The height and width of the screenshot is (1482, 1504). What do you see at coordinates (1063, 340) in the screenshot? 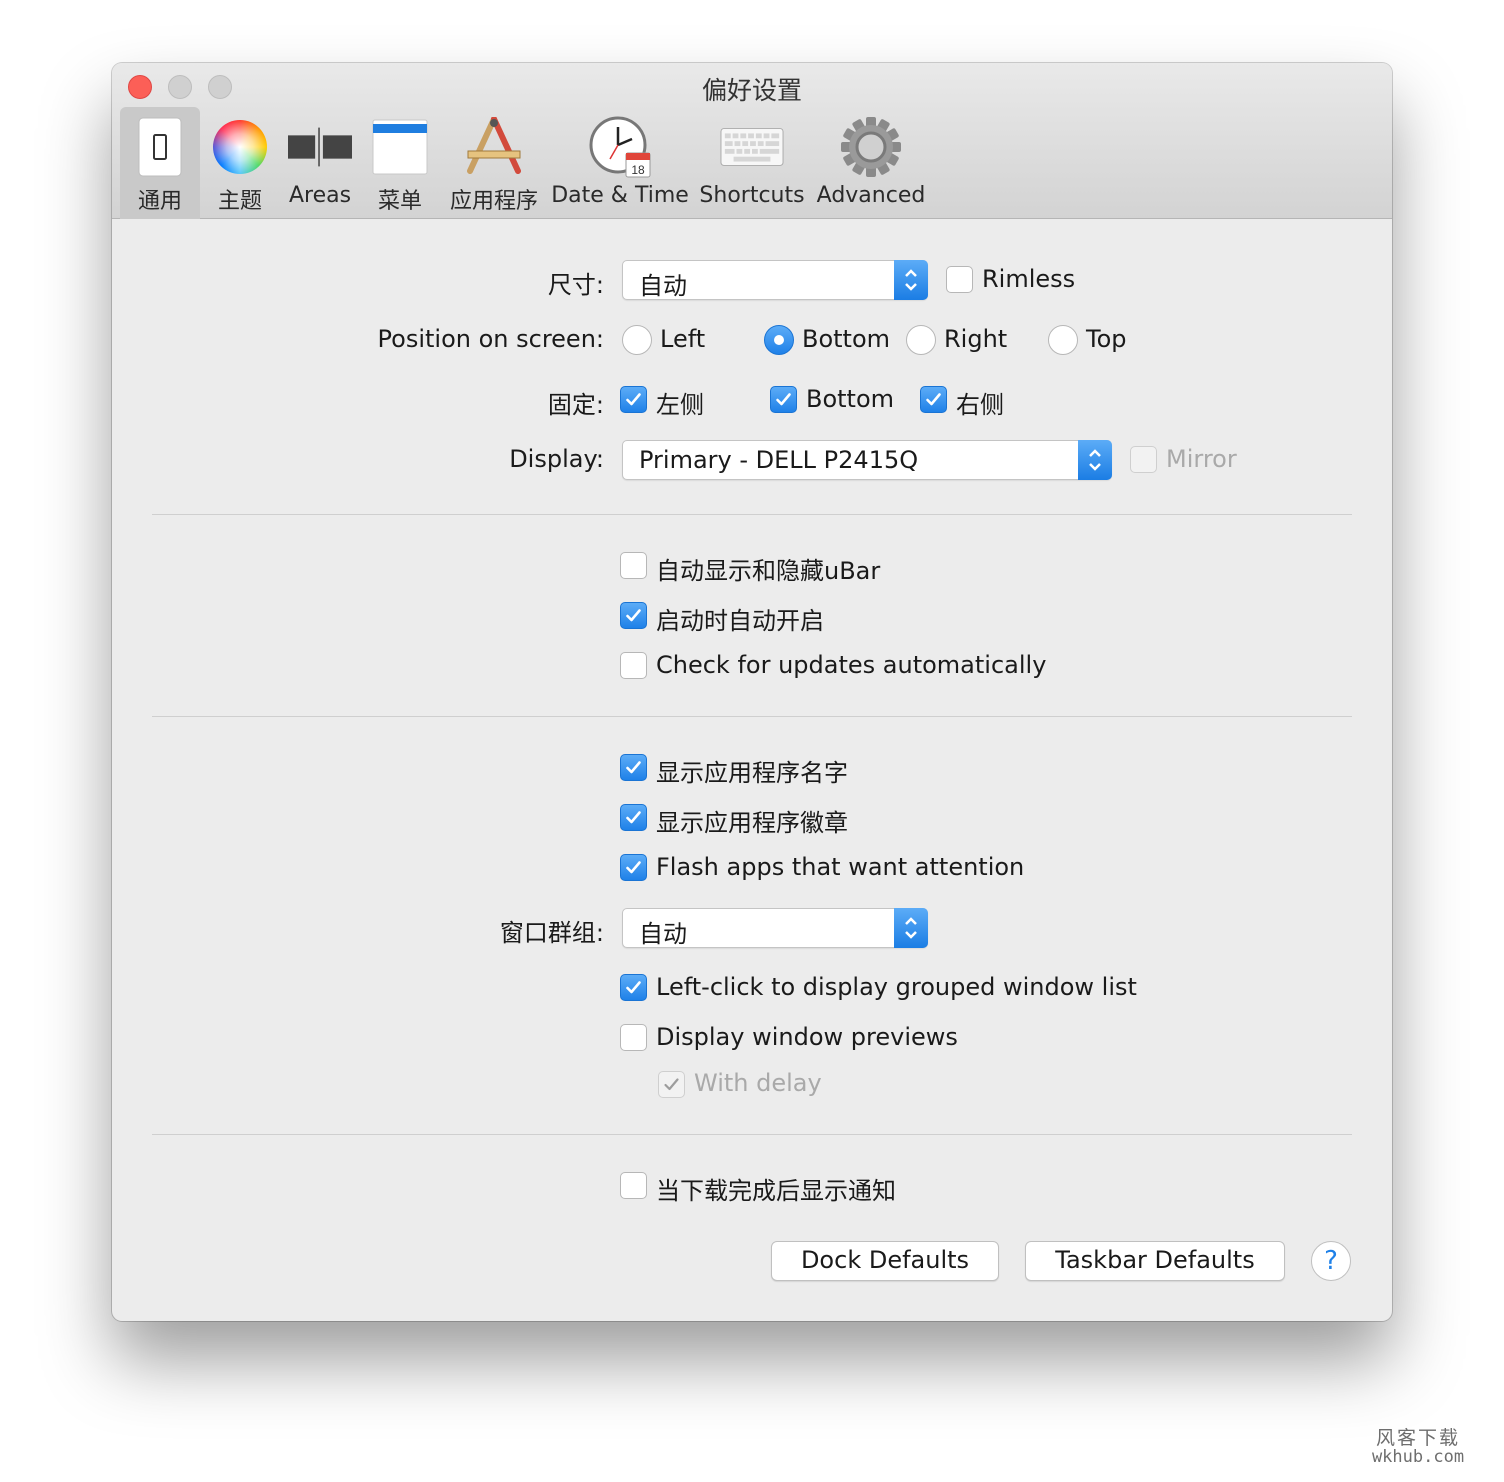
I see `position-top-radio` at bounding box center [1063, 340].